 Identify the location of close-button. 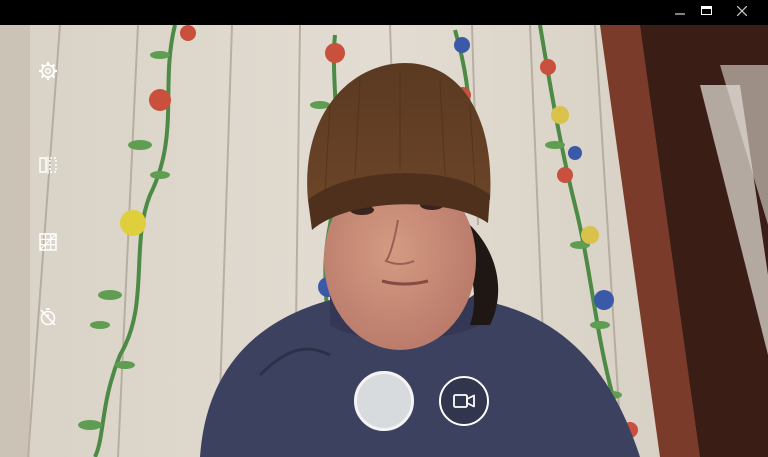
(742, 11).